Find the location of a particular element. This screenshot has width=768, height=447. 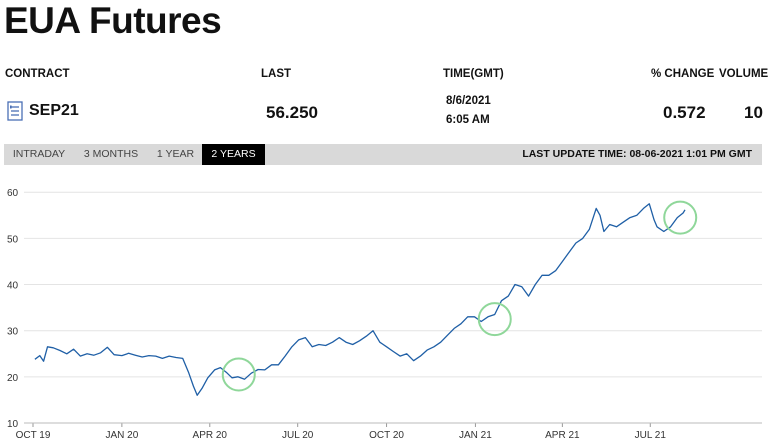

y-tick-label: 20 is located at coordinates (13, 378).